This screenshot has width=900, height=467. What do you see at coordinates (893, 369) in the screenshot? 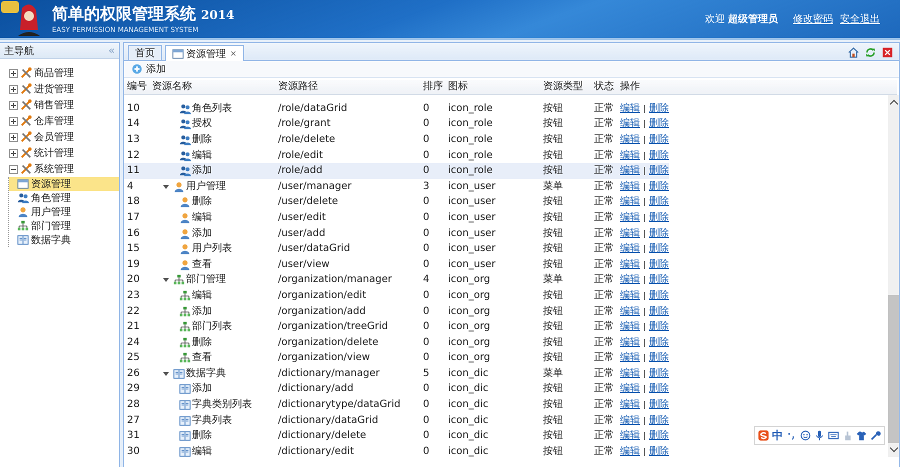
I see `scroll-thumb` at bounding box center [893, 369].